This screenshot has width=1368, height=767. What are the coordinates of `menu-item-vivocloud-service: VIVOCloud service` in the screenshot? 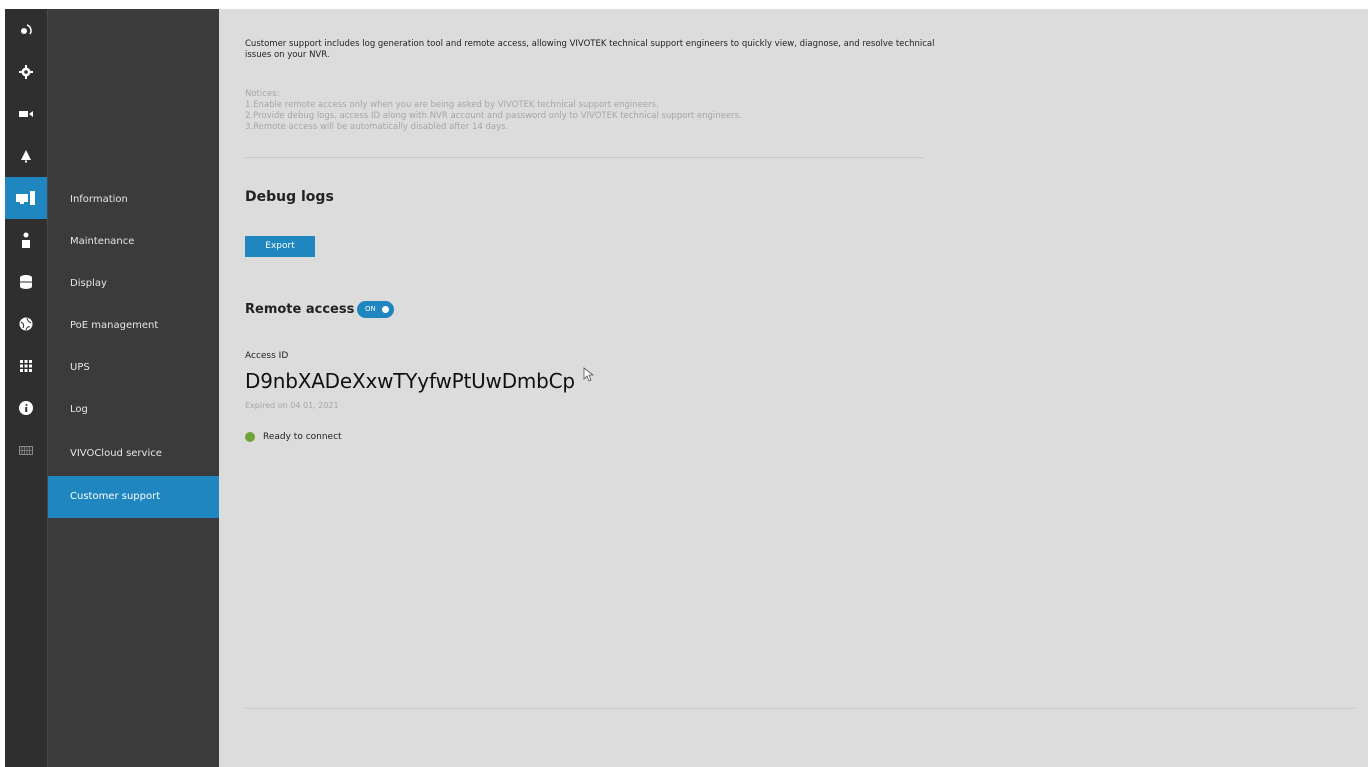 It's located at (133, 454).